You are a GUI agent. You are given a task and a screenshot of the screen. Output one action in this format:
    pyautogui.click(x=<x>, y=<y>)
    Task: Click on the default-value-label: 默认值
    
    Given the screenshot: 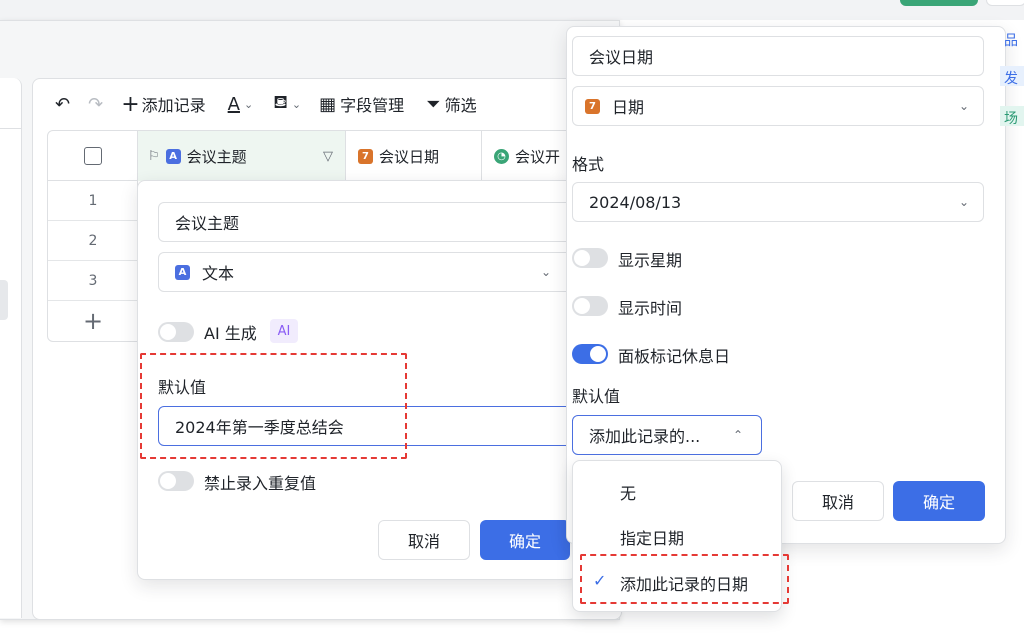 What is the action you would take?
    pyautogui.click(x=596, y=396)
    